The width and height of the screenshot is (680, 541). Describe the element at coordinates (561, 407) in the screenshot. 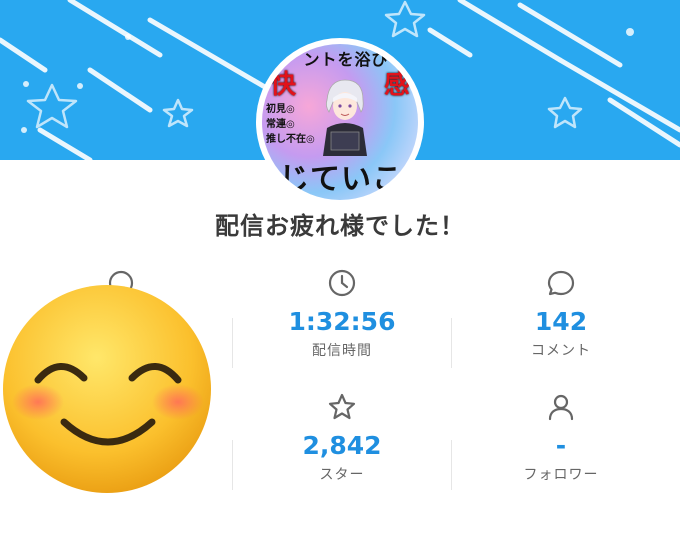

I see `user-icon` at that location.